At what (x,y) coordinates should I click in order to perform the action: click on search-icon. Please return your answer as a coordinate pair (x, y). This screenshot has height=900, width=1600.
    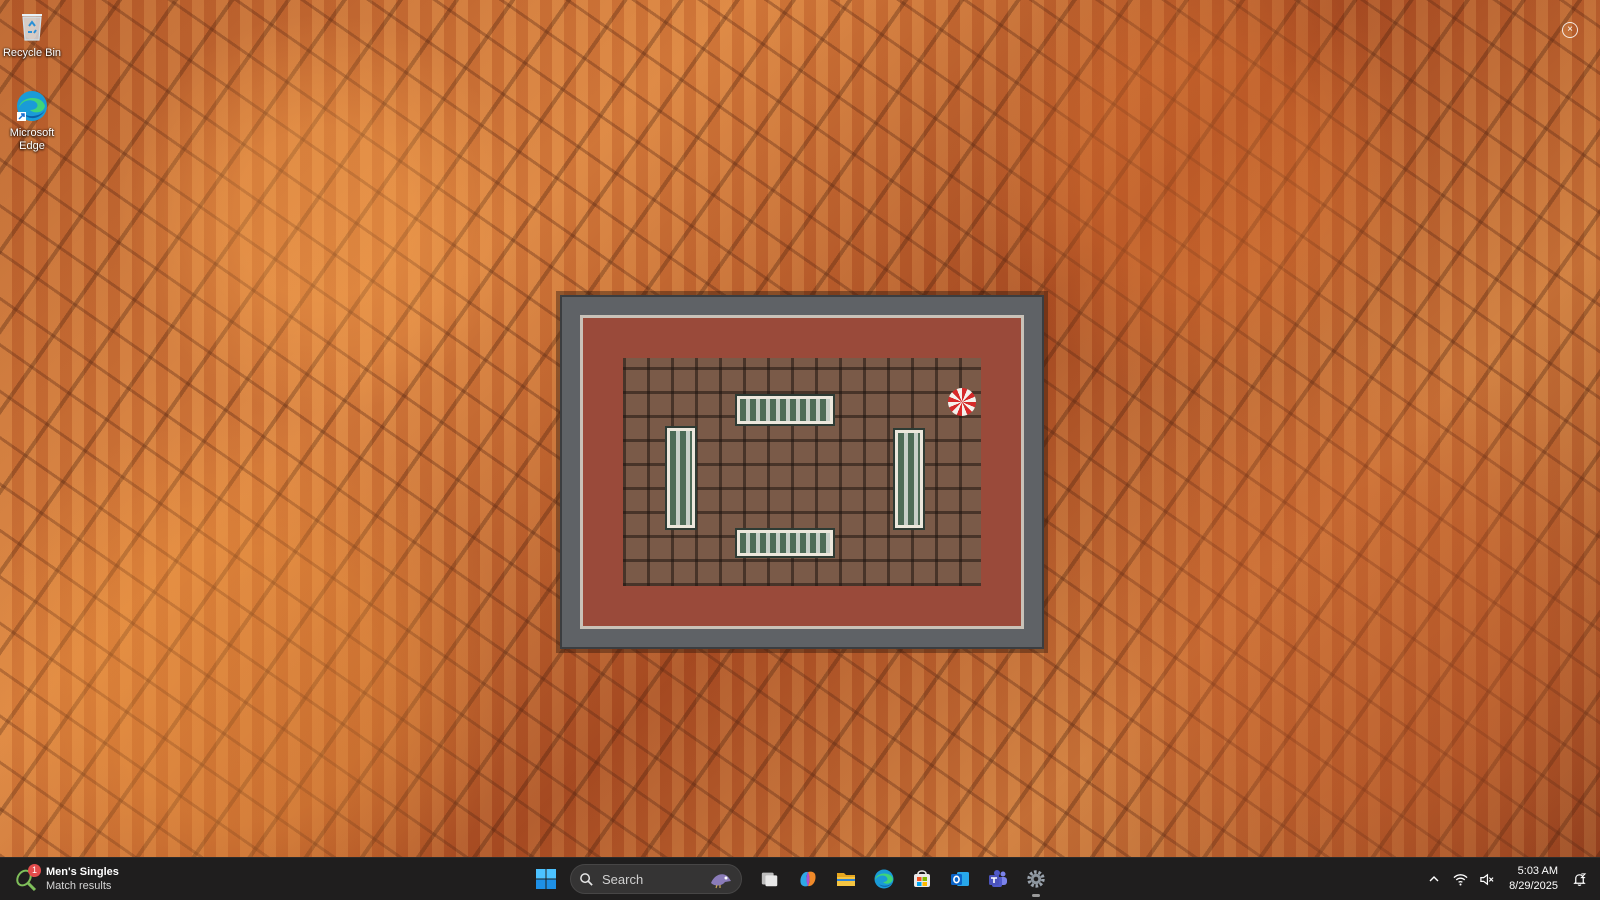
    Looking at the image, I should click on (586, 879).